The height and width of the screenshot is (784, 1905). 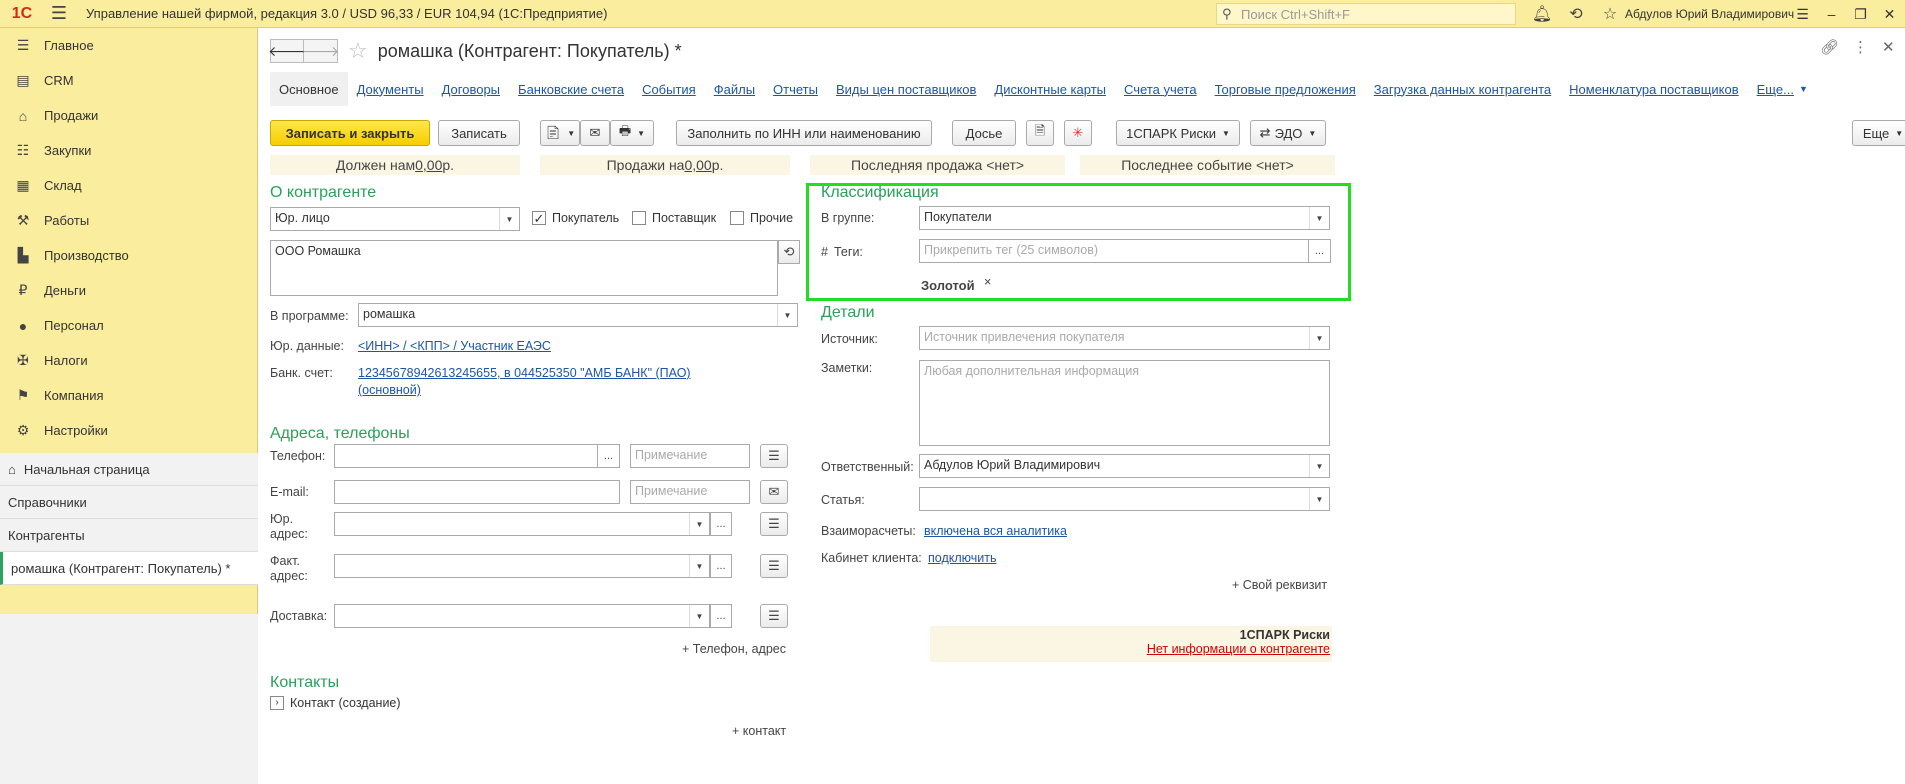 What do you see at coordinates (804, 133) in the screenshot?
I see `fill-by-inn-button: Заполнить по ИНН или наименованию` at bounding box center [804, 133].